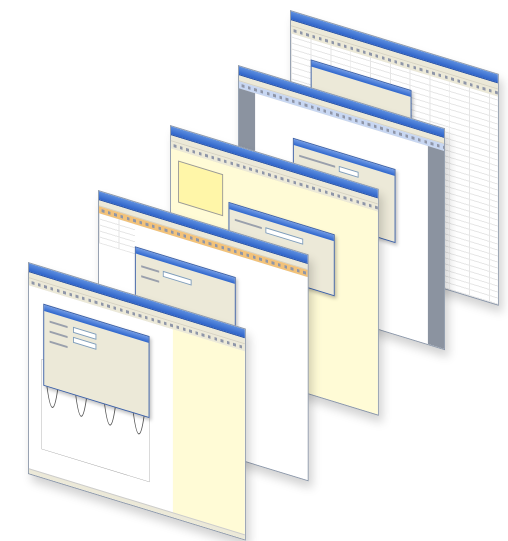 Image resolution: width=508 pixels, height=541 pixels. I want to click on side-panel, so click(208, 434).